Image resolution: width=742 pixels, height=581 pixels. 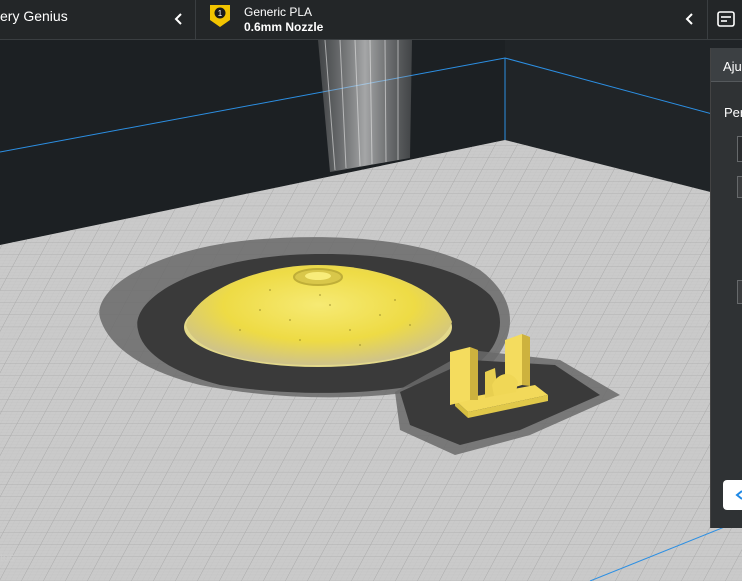 I want to click on print-settings-icon, so click(x=726, y=19).